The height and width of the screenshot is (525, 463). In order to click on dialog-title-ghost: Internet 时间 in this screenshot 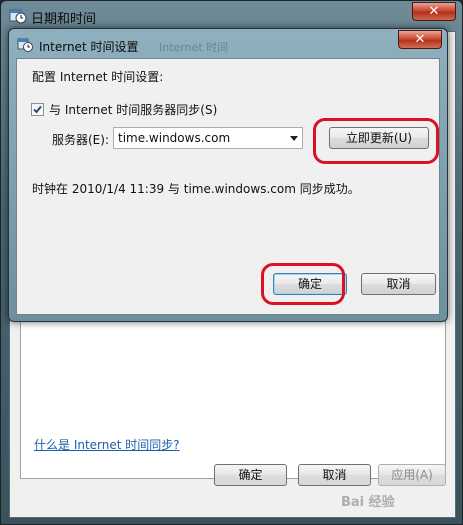, I will do `click(194, 47)`.